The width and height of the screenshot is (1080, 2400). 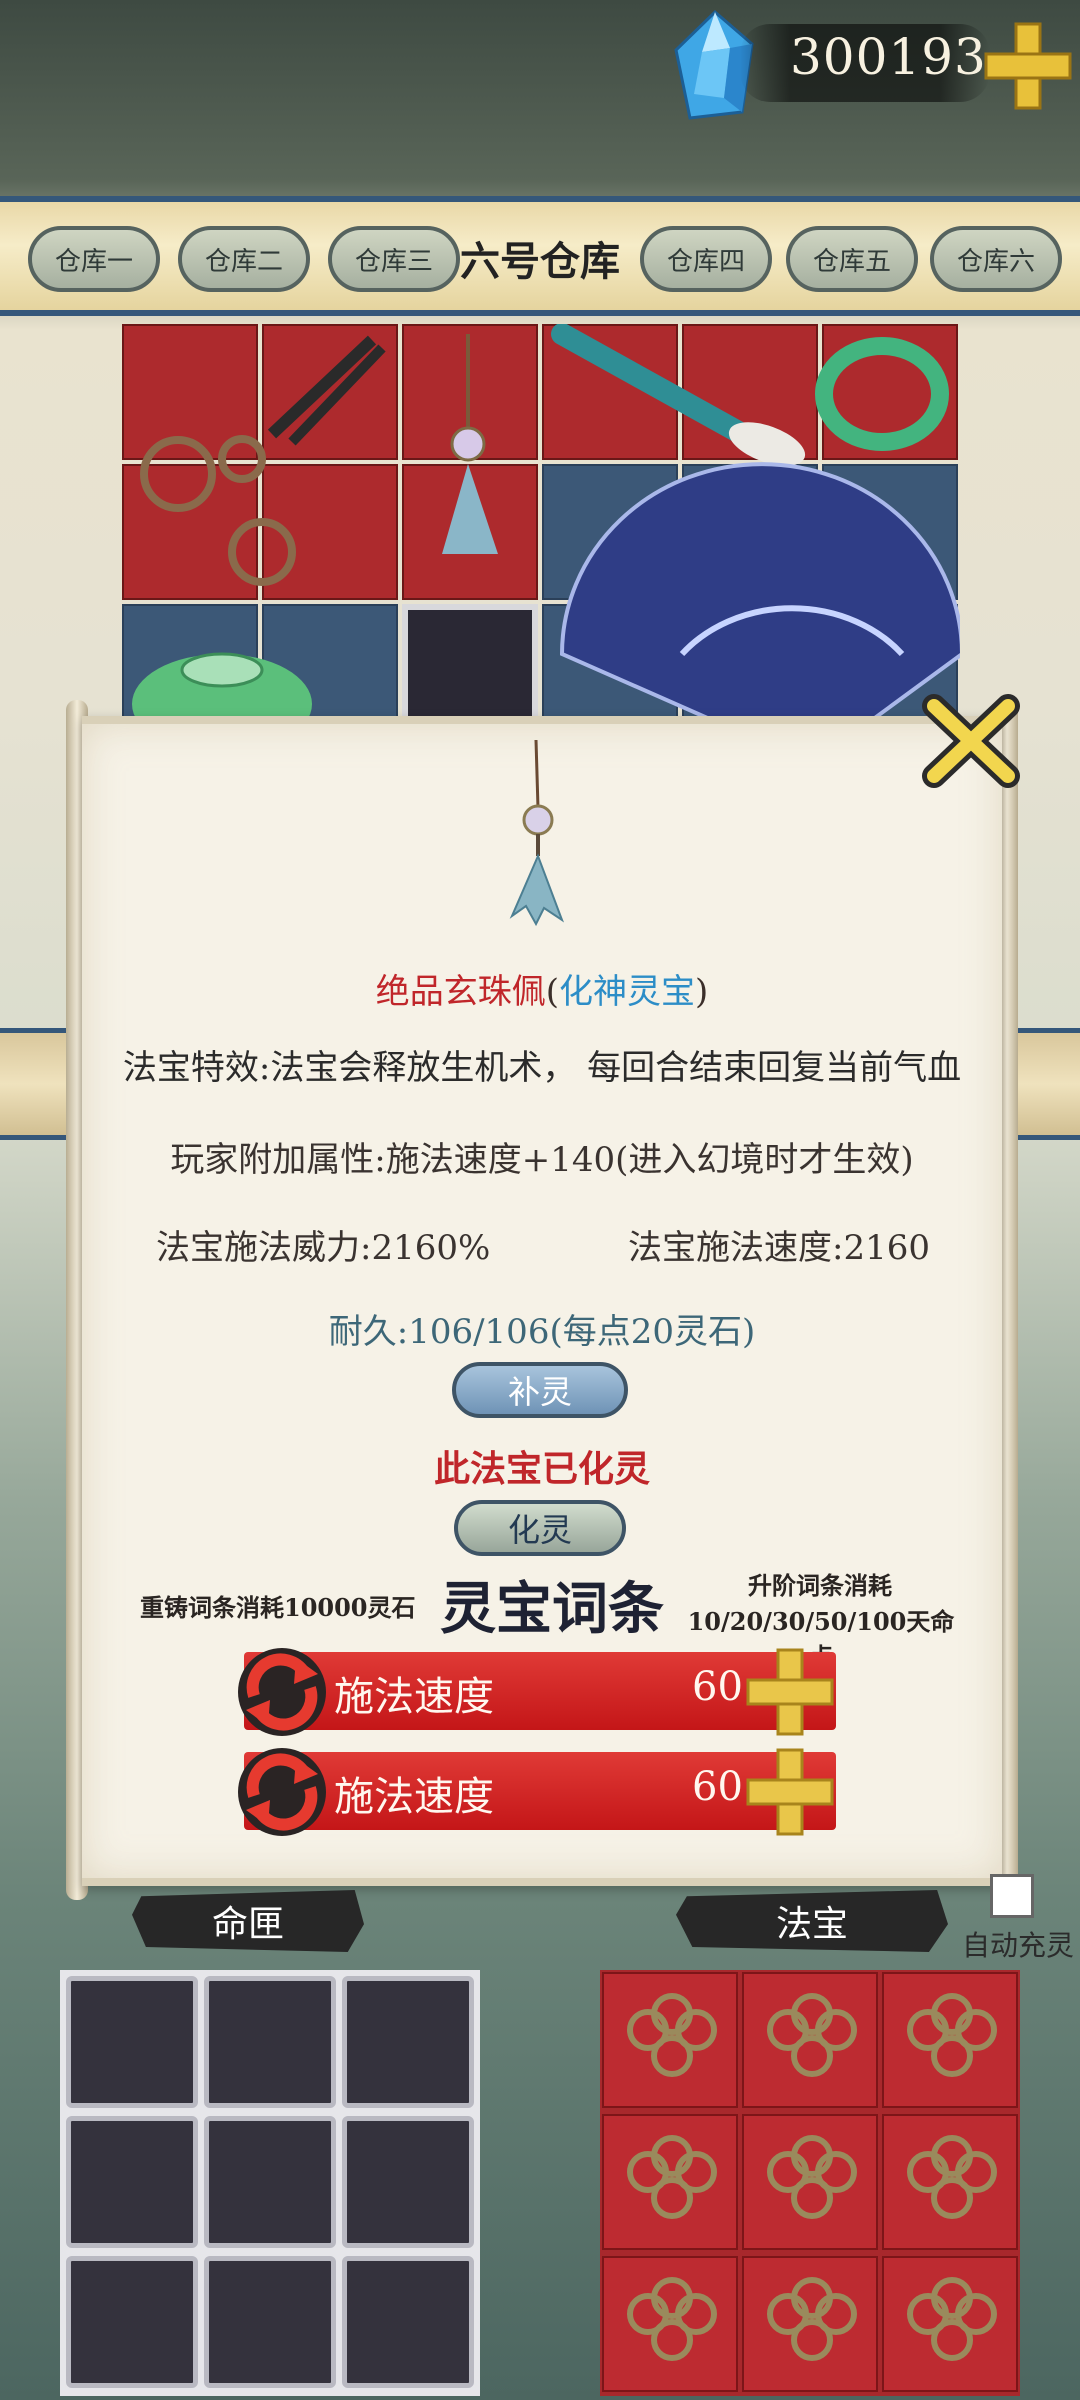 I want to click on item-title: 绝品玄珠佩(化神灵宝), so click(x=542, y=988).